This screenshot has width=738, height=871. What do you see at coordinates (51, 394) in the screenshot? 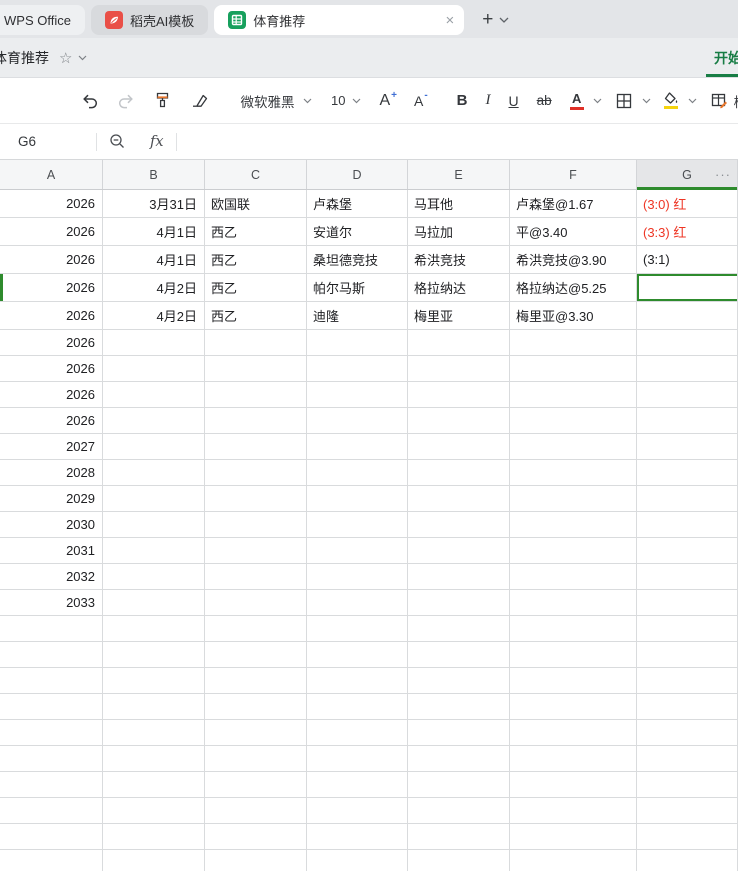
I see `cell-A10: 2026` at bounding box center [51, 394].